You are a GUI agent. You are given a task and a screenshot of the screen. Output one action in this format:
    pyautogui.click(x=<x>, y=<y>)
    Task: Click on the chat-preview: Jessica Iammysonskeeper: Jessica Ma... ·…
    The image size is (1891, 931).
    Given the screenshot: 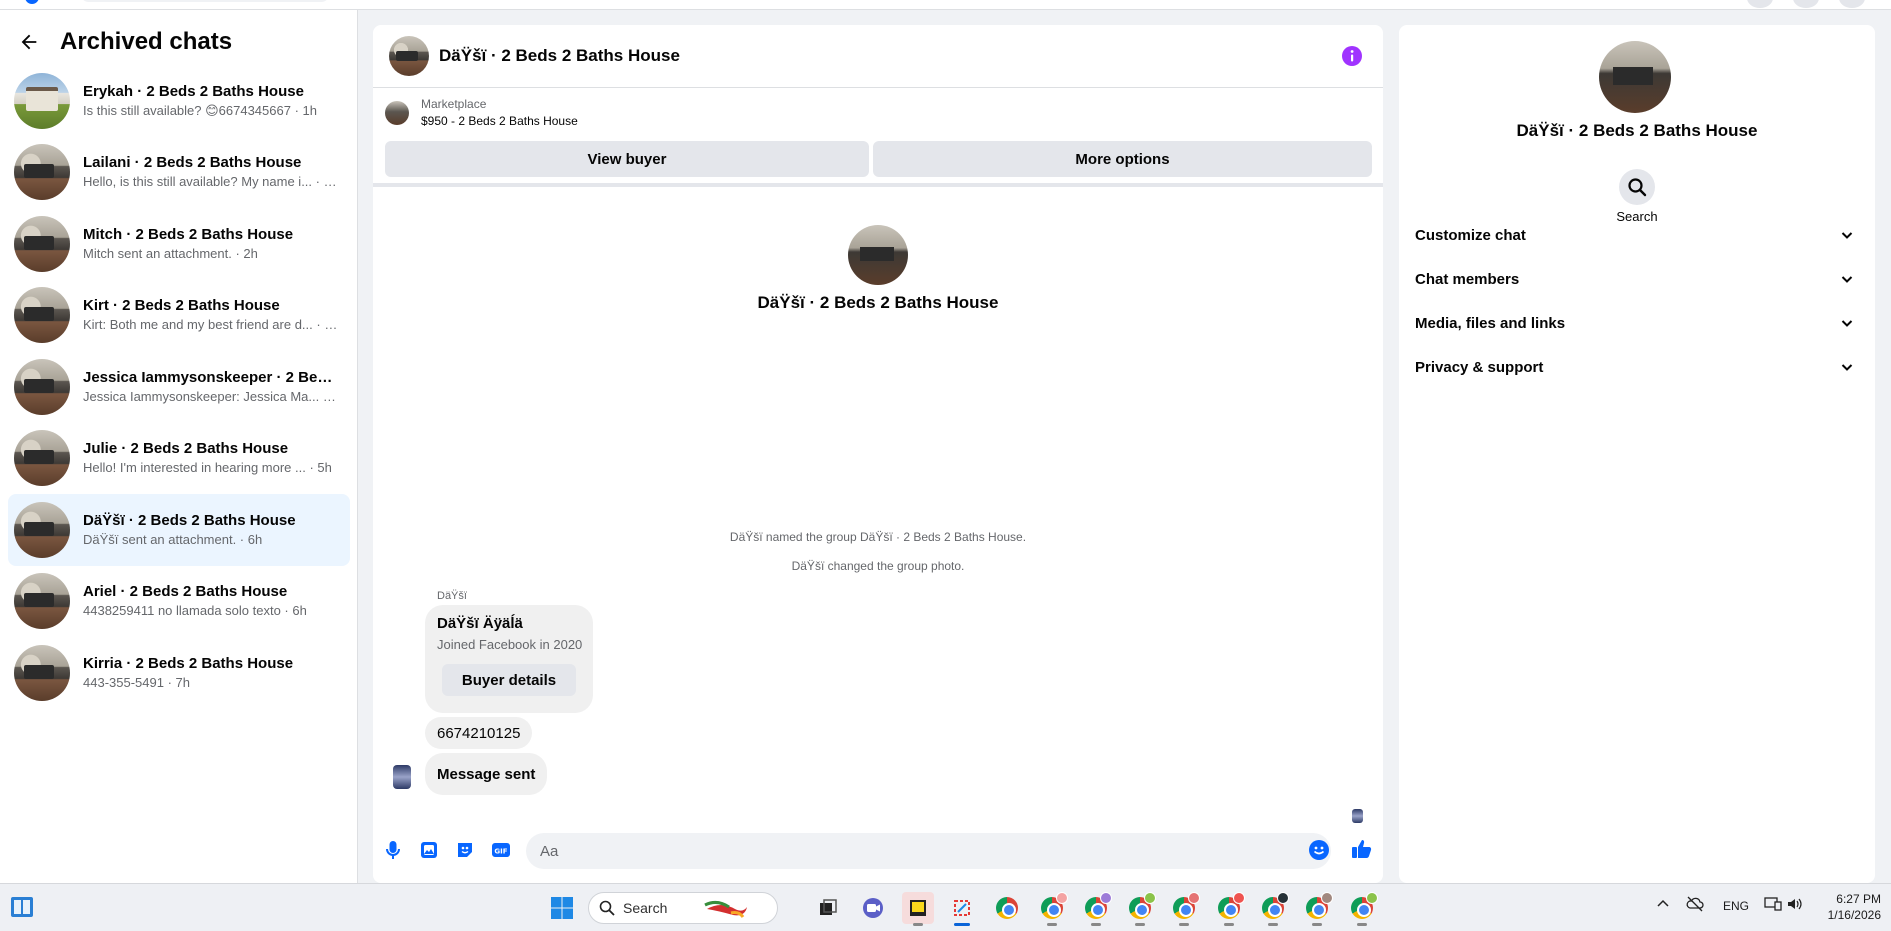 What is the action you would take?
    pyautogui.click(x=210, y=396)
    